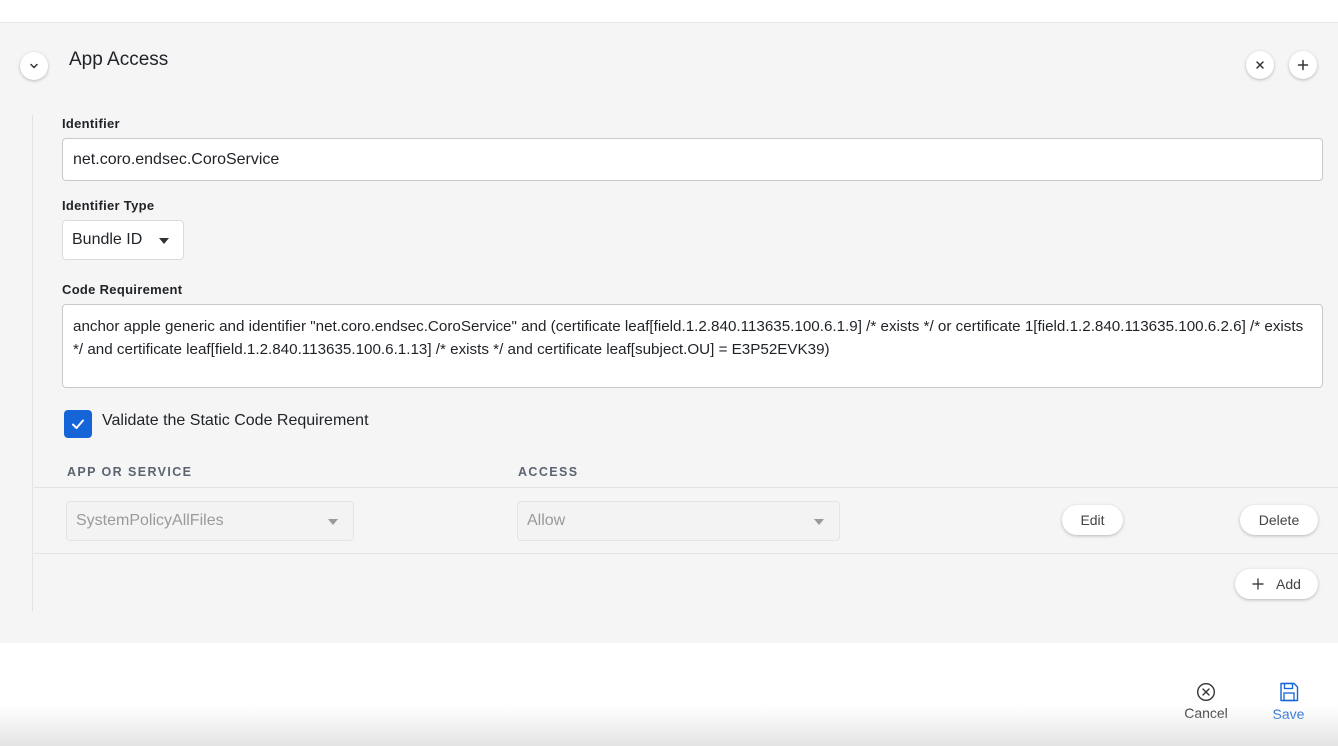 This screenshot has height=746, width=1338. I want to click on section-title: App Access, so click(119, 59).